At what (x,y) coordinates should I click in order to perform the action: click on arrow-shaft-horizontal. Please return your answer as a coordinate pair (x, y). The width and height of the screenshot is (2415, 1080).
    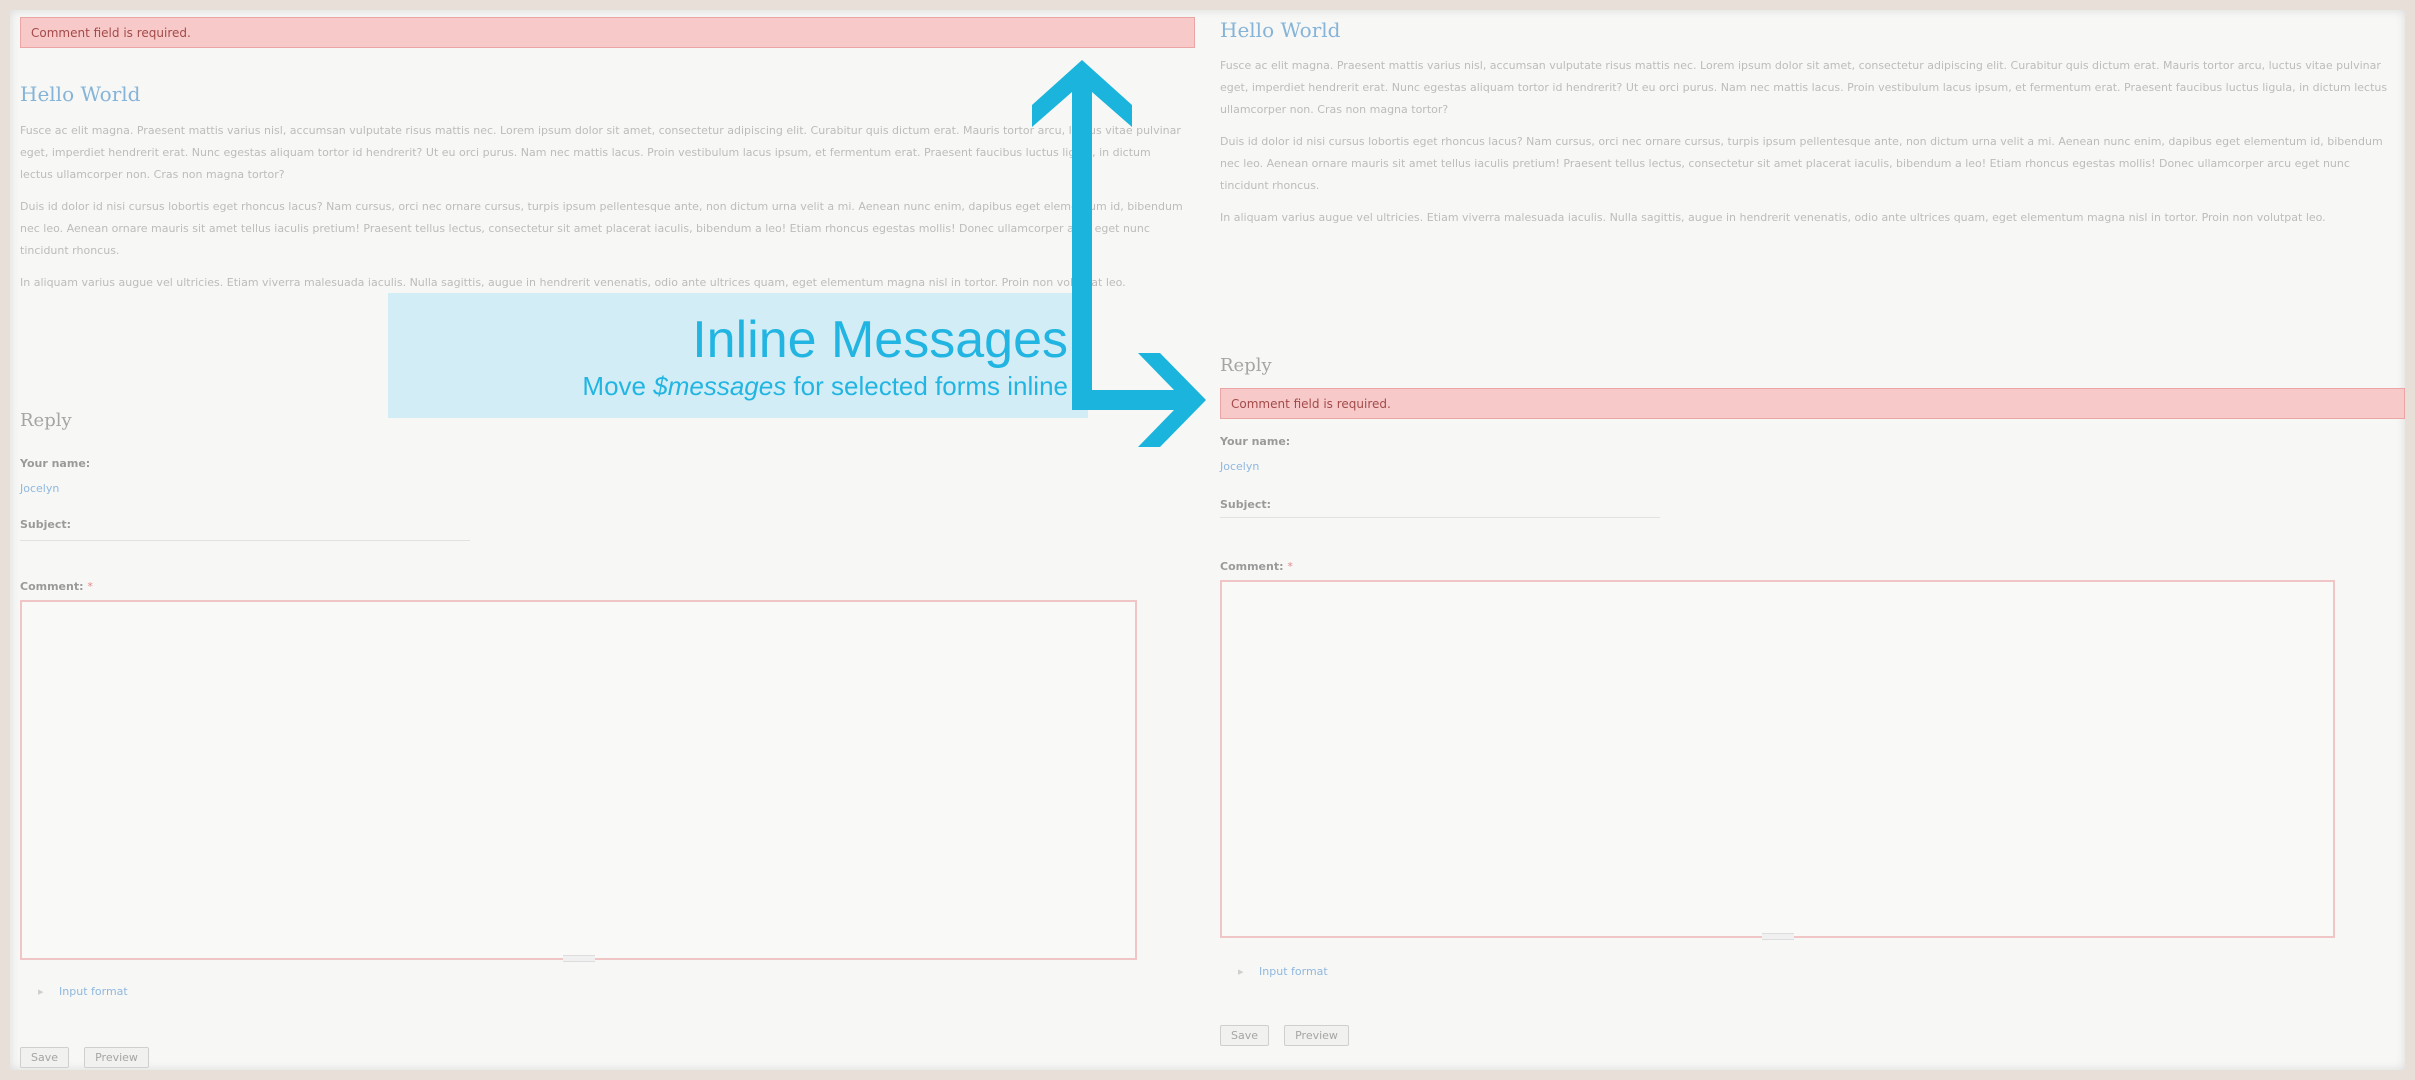
    Looking at the image, I should click on (1122, 400).